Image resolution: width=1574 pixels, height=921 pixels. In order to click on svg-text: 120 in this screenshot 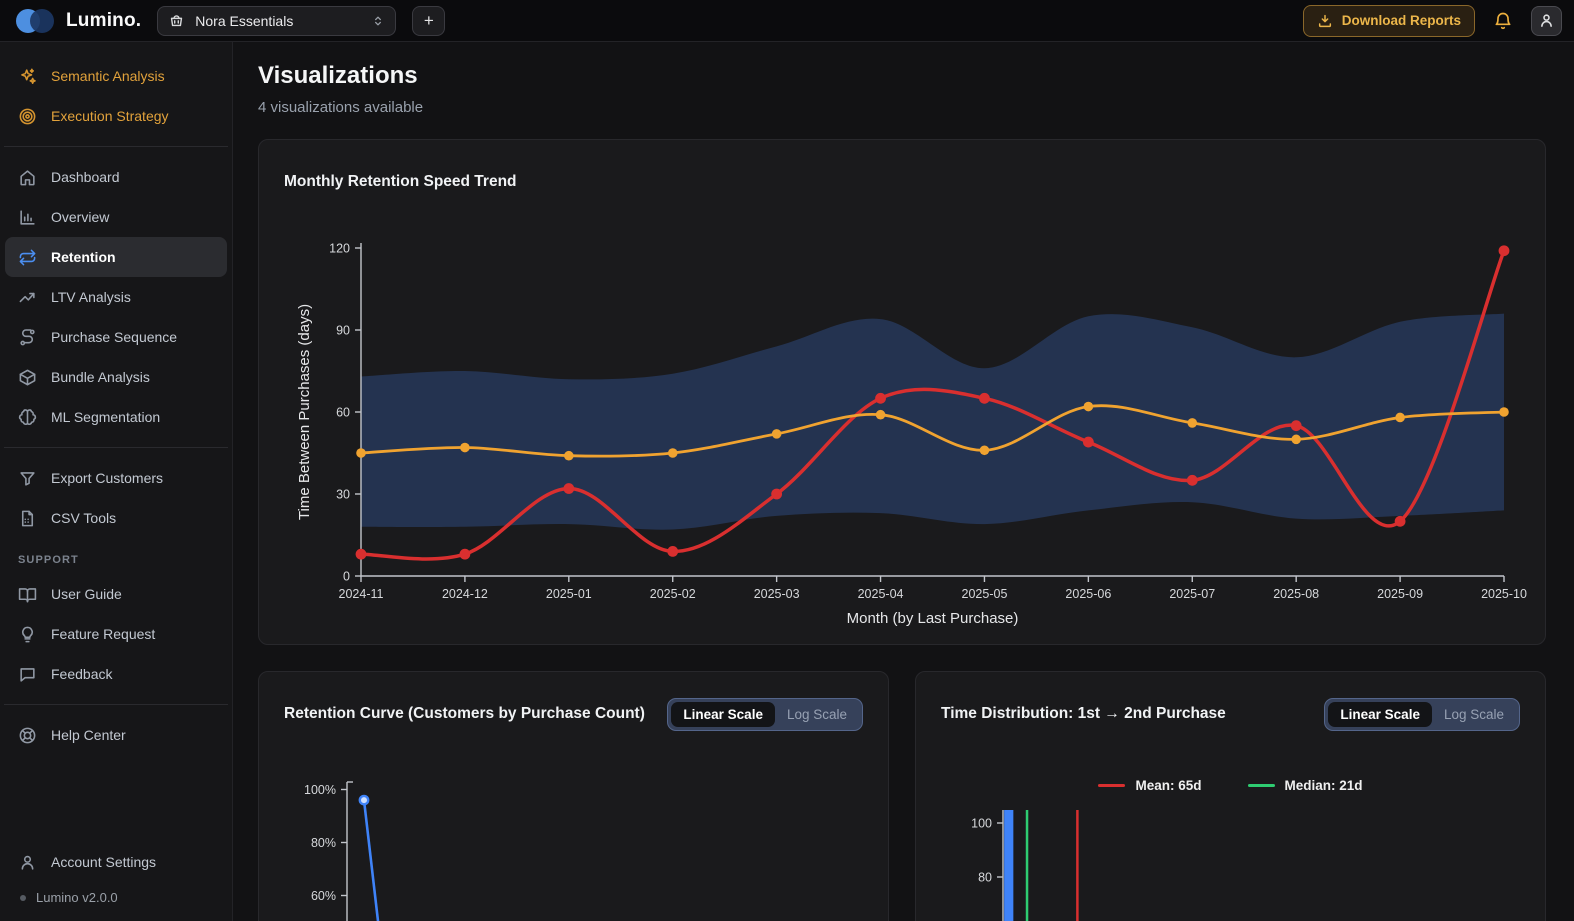, I will do `click(339, 249)`.